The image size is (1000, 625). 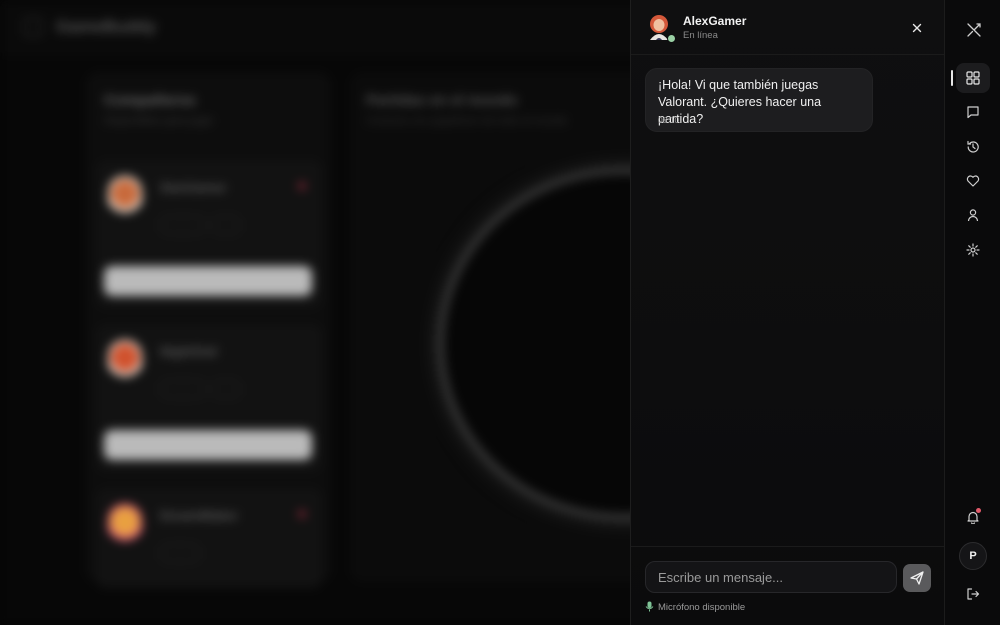 What do you see at coordinates (467, 121) in the screenshot?
I see `world-subtitle: Conecta con jugadores de todo el mundo` at bounding box center [467, 121].